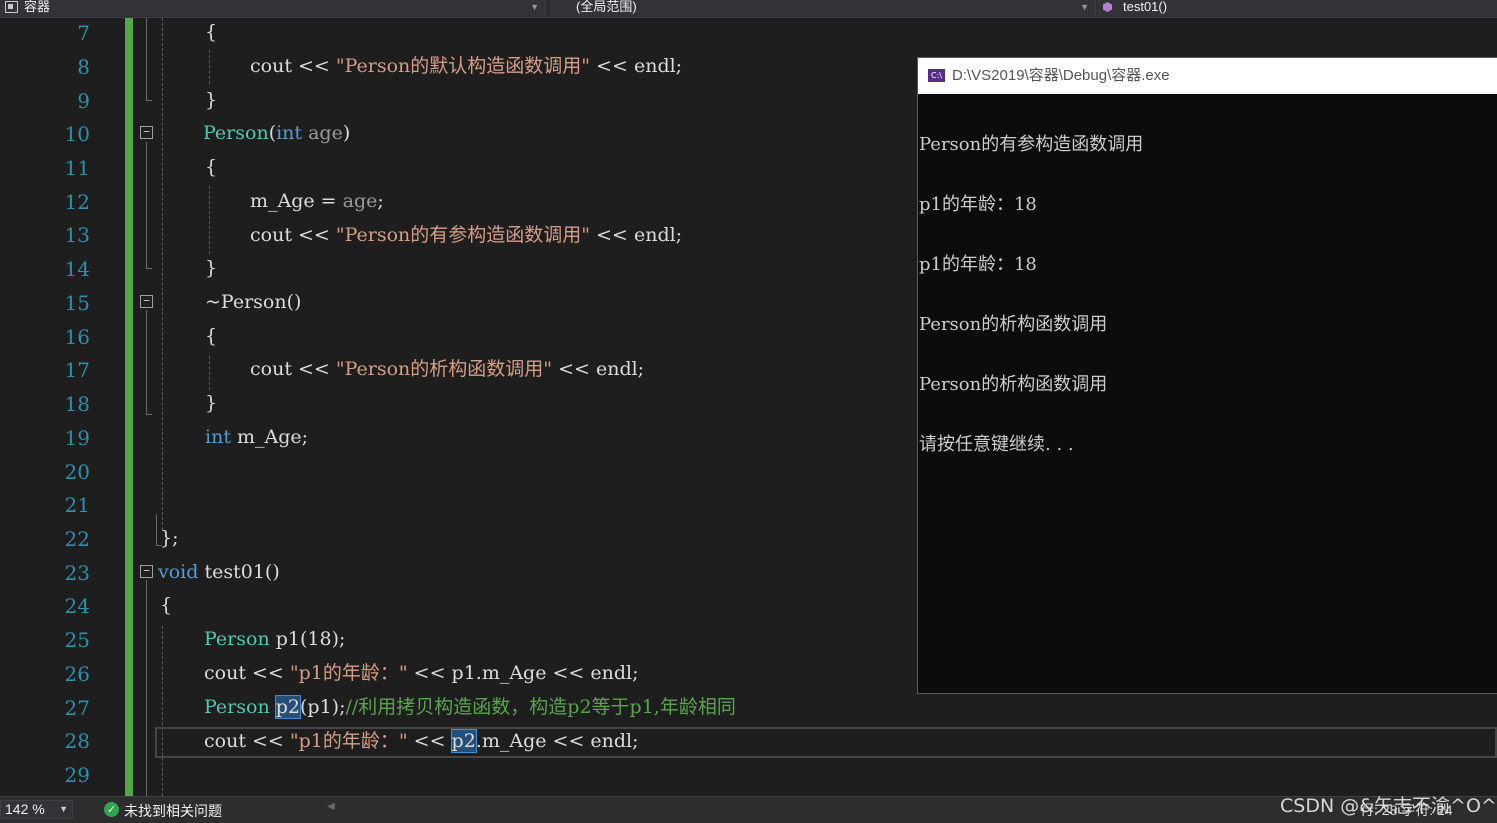  What do you see at coordinates (1145, 7) in the screenshot?
I see `member-name: test01()` at bounding box center [1145, 7].